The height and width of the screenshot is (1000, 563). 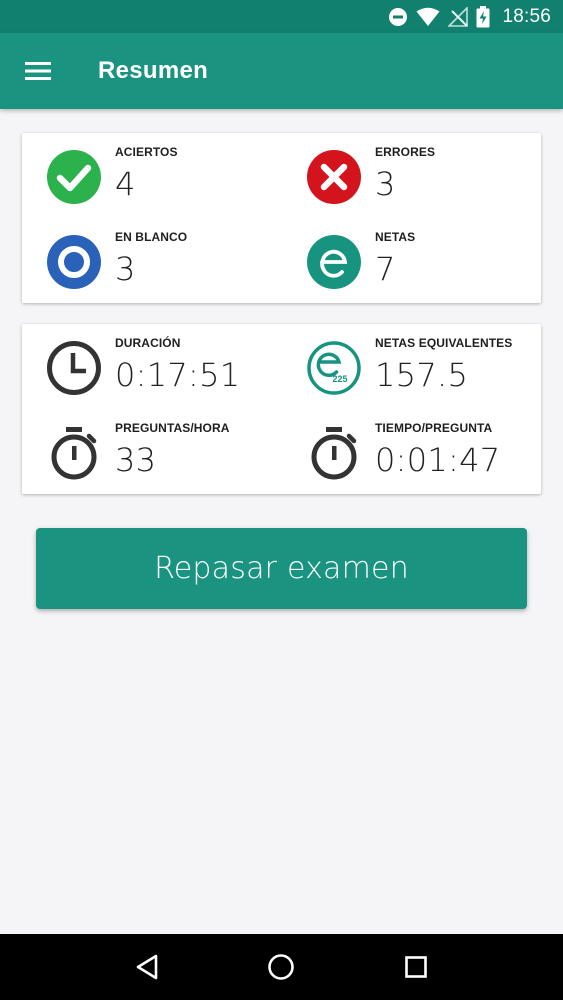 What do you see at coordinates (74, 262) in the screenshot?
I see `blank-ring-icon` at bounding box center [74, 262].